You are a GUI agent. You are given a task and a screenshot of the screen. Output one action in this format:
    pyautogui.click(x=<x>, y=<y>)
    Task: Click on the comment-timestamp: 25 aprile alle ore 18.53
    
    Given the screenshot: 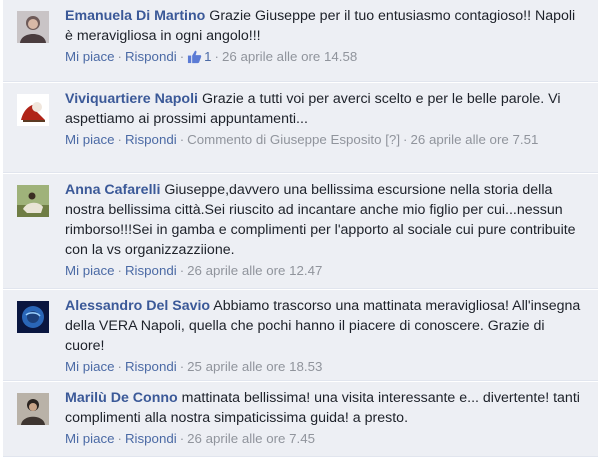 What is the action you would take?
    pyautogui.click(x=254, y=366)
    